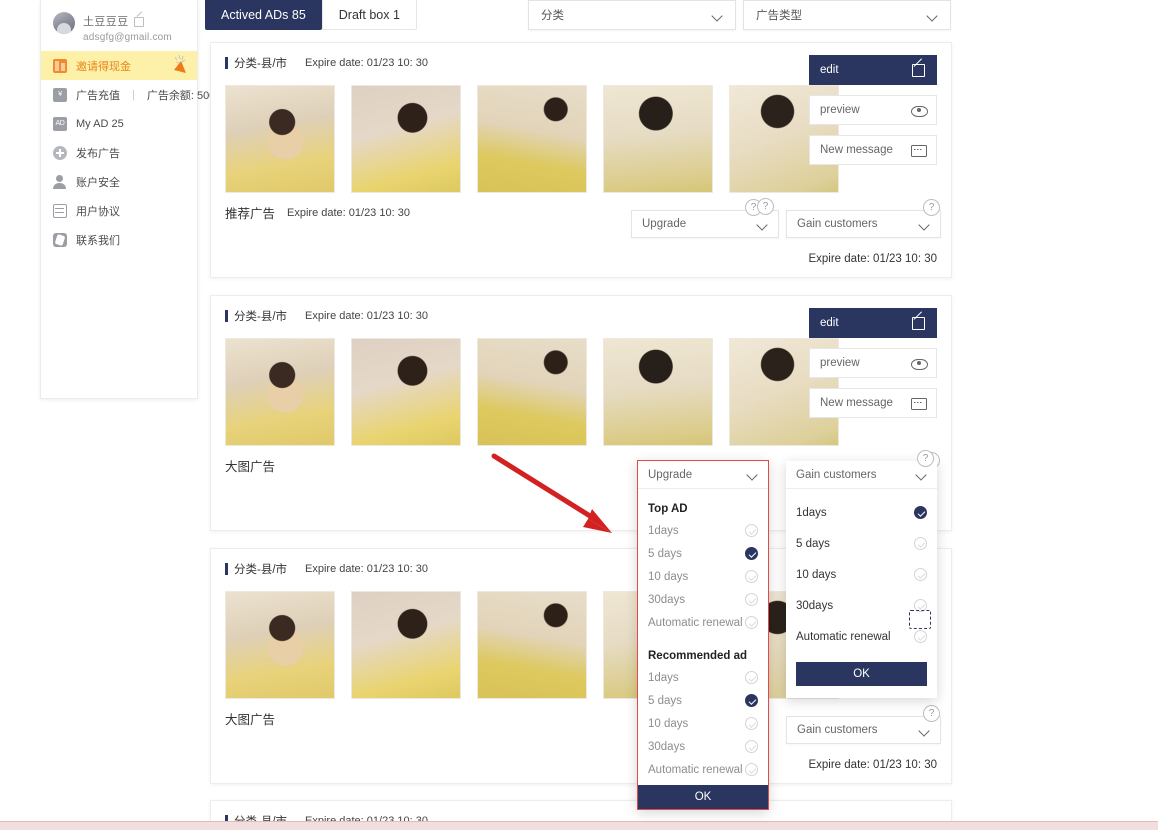  I want to click on gain-panel-header: Gain customers, so click(861, 475).